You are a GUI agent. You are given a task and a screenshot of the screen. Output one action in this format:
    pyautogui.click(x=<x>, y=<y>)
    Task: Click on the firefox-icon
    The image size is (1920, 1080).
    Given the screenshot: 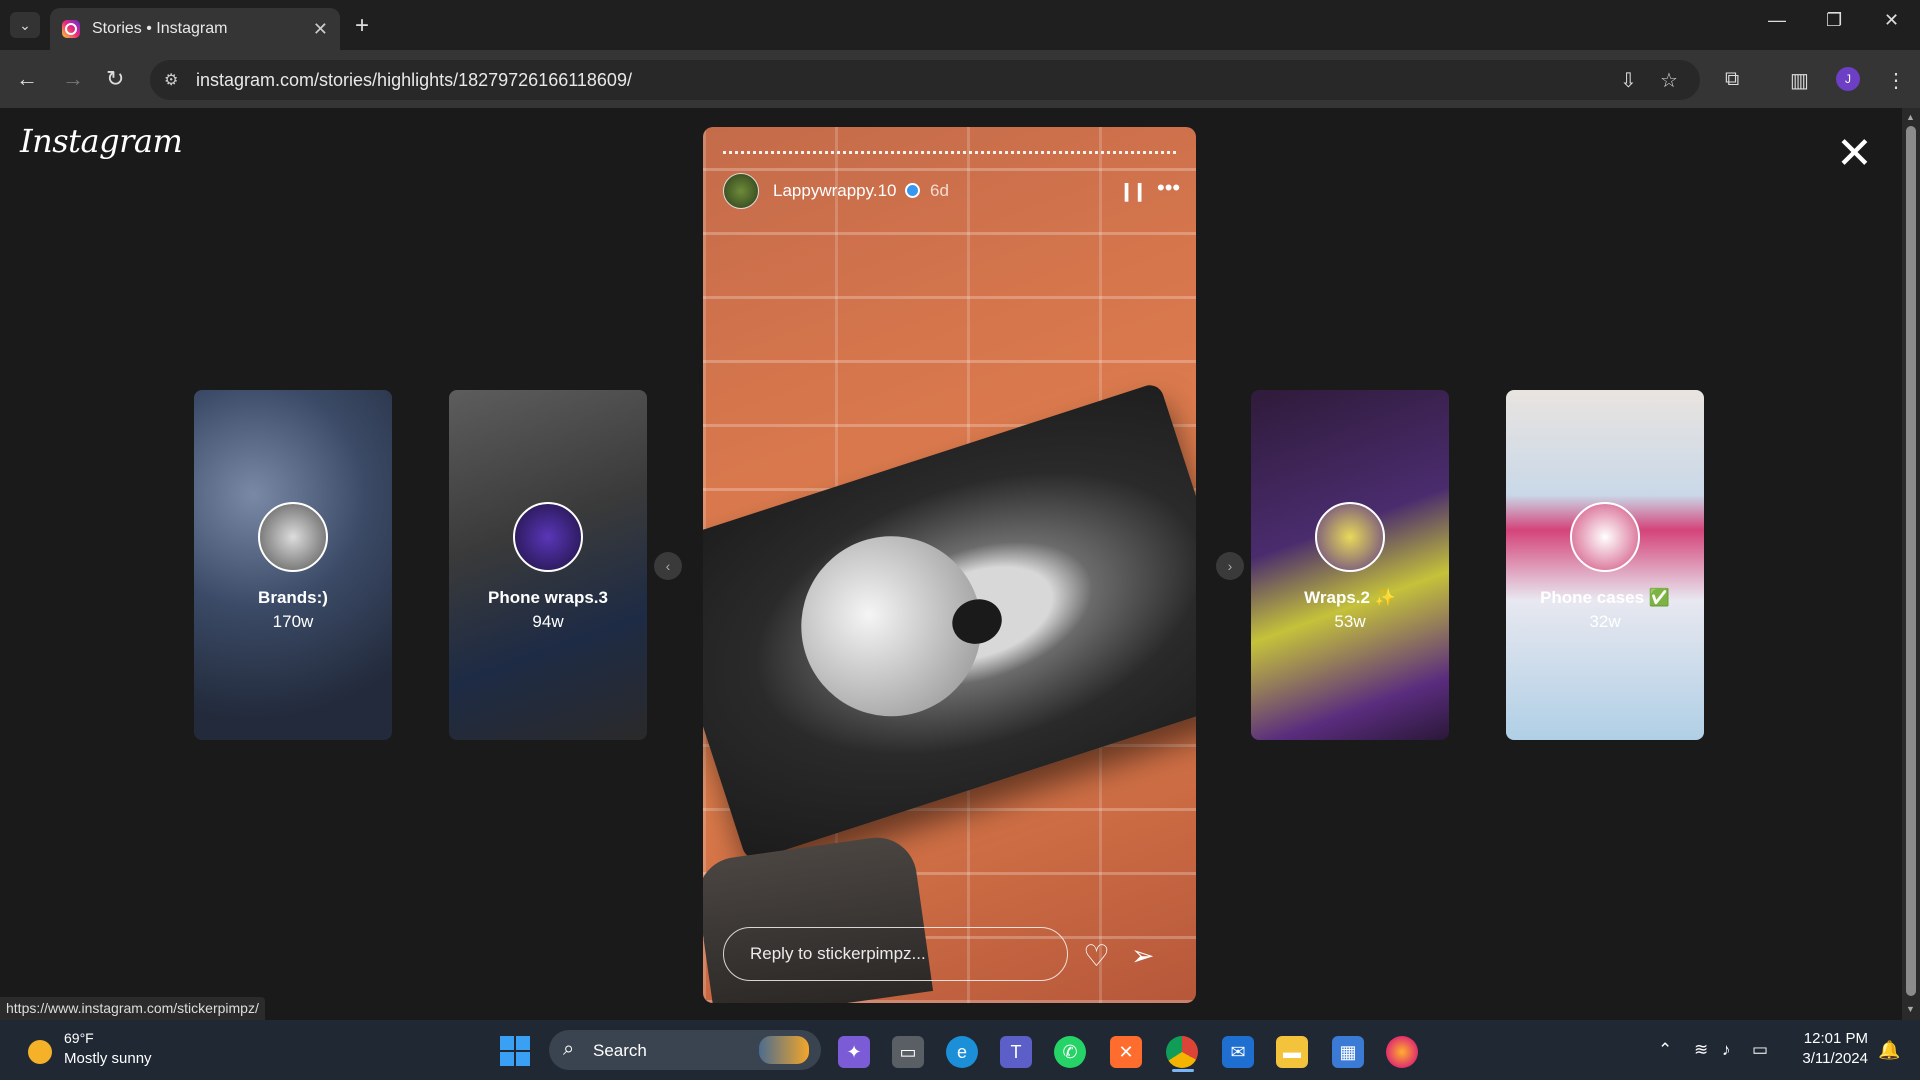 What is the action you would take?
    pyautogui.click(x=1402, y=1052)
    